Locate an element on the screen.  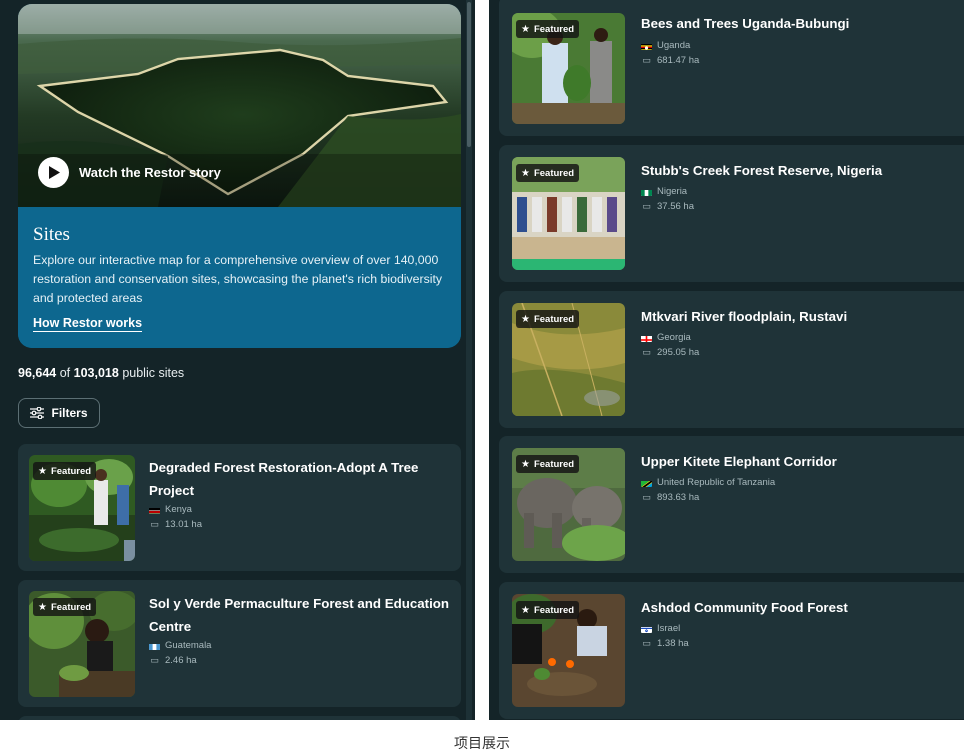
guatemala-flag-icon is located at coordinates (154, 646).